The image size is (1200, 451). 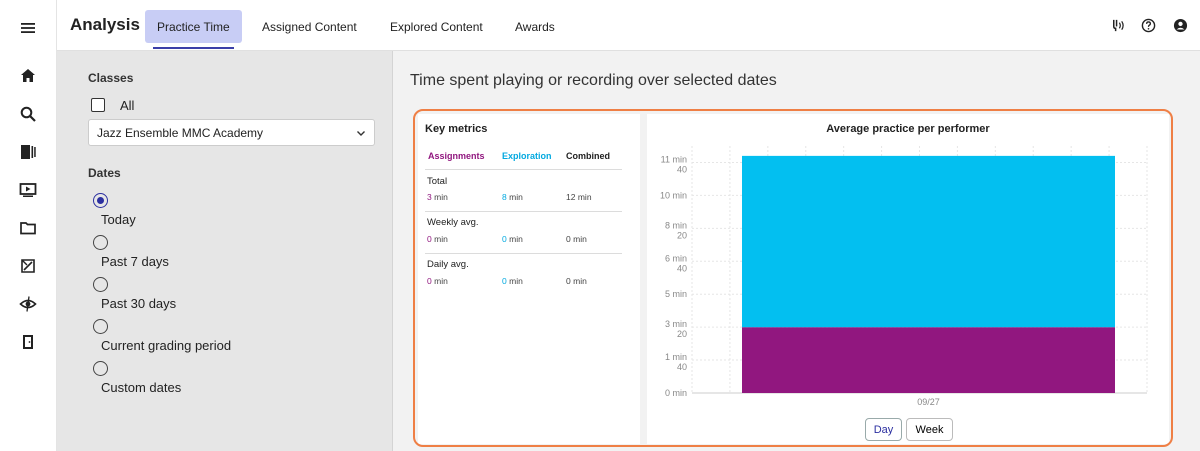 I want to click on exit-icon, so click(x=28, y=342).